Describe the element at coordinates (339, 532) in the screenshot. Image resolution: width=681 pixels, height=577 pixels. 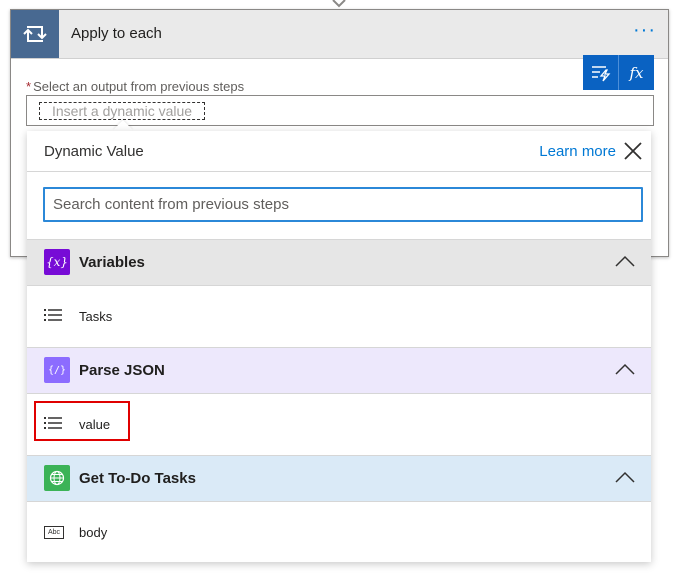
I see `list-item-body: Abc body` at that location.